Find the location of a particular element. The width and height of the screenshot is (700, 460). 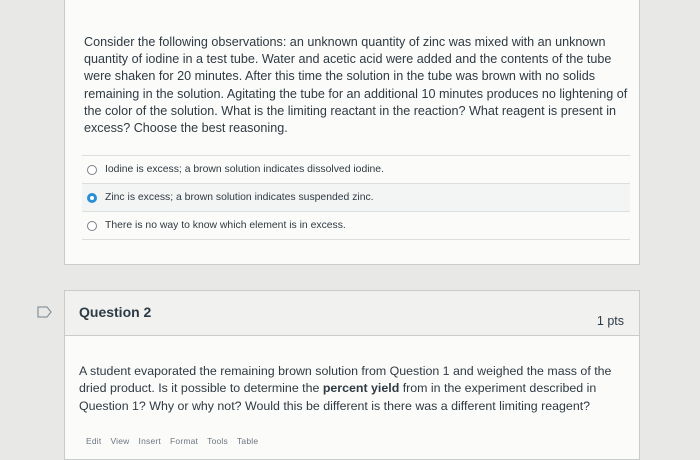

editor-menubar: Edit View Insert Format Tools Table is located at coordinates (172, 441).